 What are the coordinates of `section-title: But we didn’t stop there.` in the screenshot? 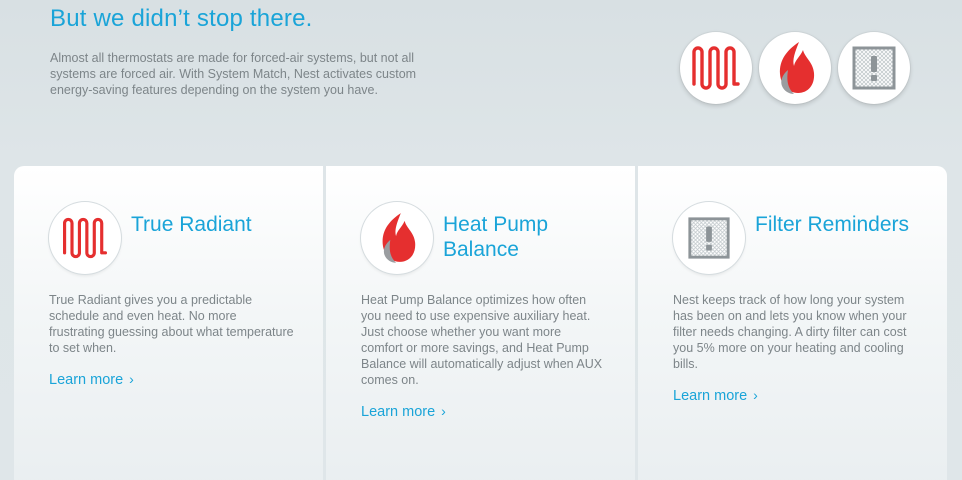 It's located at (181, 18).